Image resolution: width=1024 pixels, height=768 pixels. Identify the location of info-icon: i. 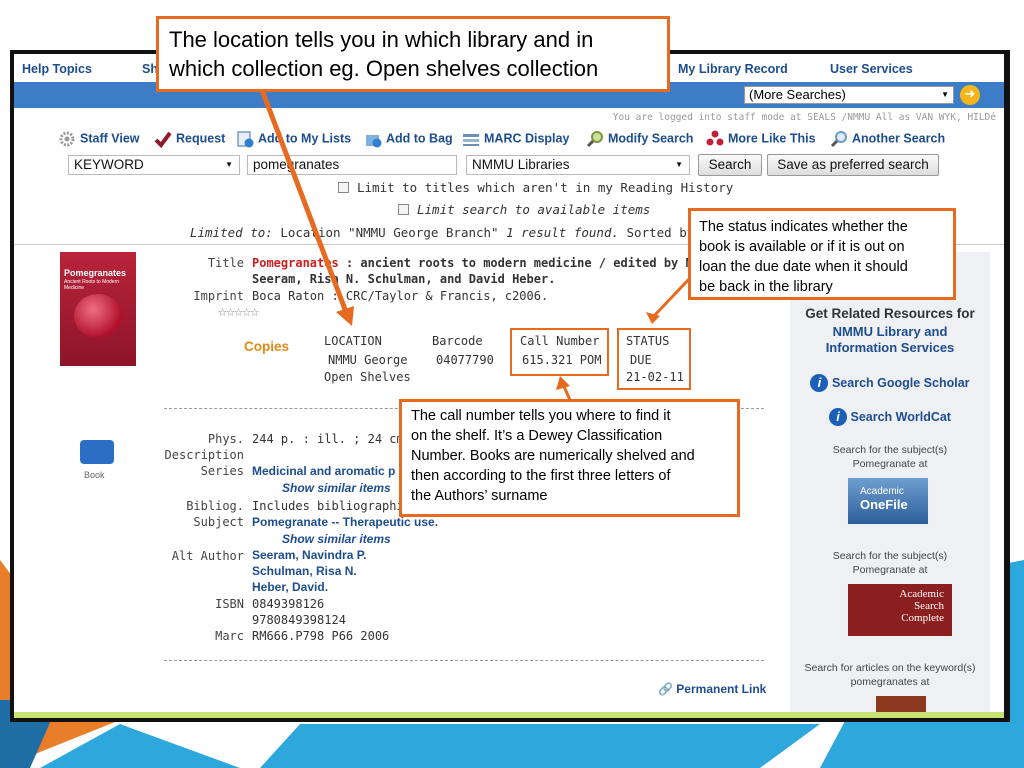
(838, 417).